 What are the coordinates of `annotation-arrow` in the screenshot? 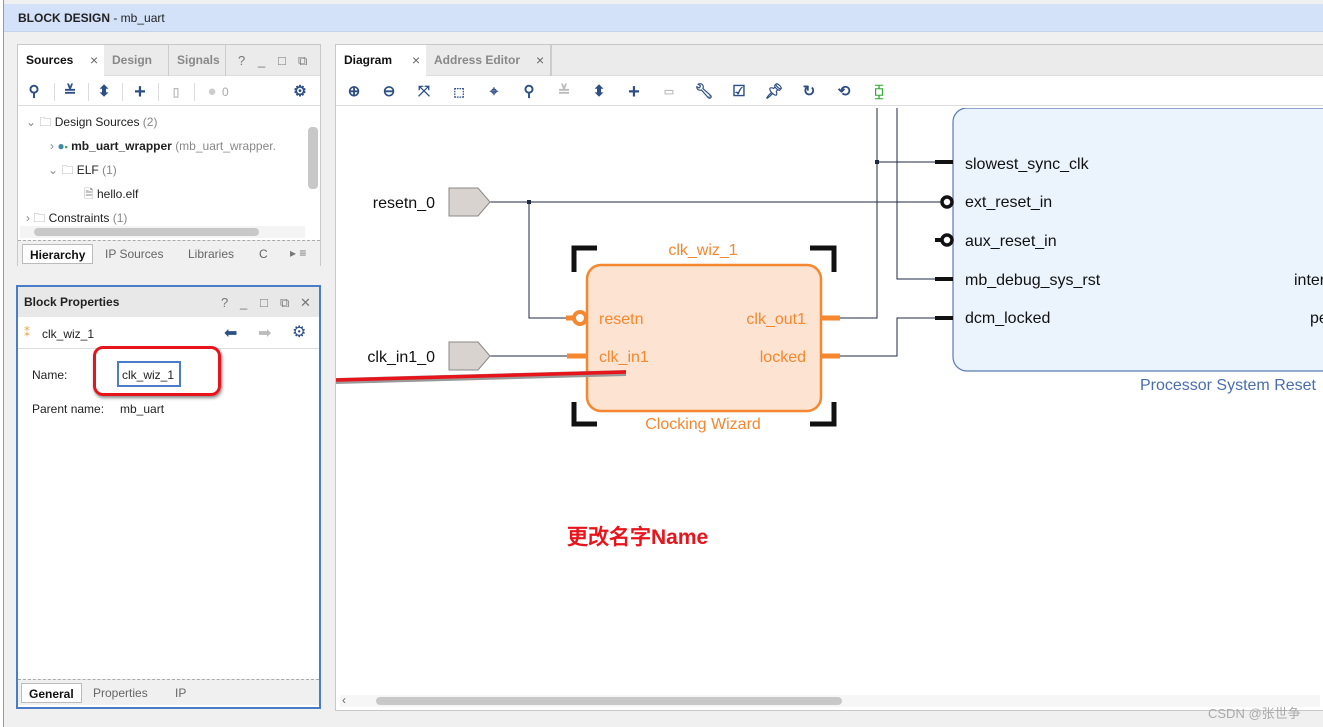 It's located at (481, 377).